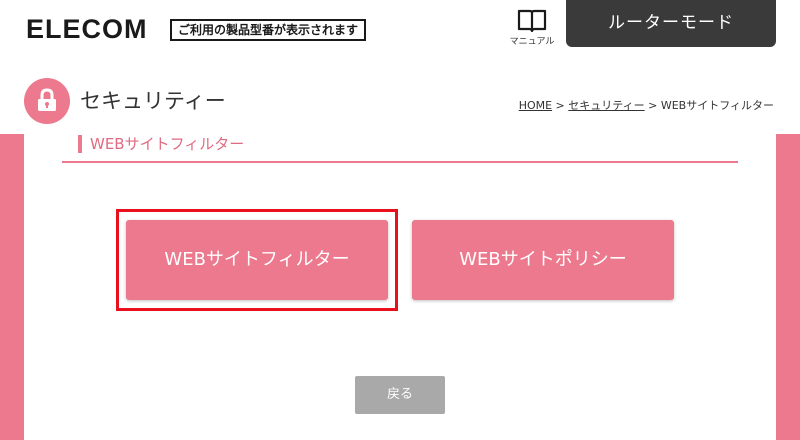 The height and width of the screenshot is (440, 800). I want to click on elecom-logo: ELECOM, so click(87, 29).